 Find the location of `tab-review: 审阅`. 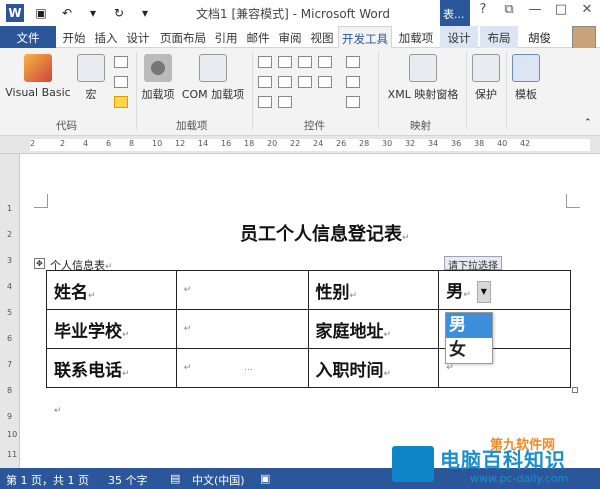

tab-review: 审阅 is located at coordinates (290, 37).